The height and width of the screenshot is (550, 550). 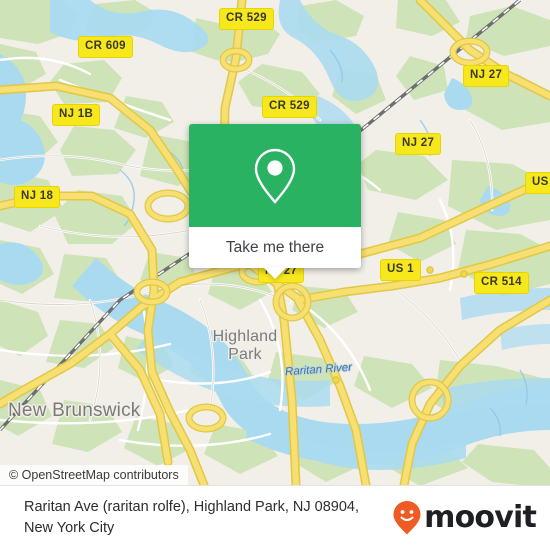 I want to click on popup-pointer, so click(x=275, y=273).